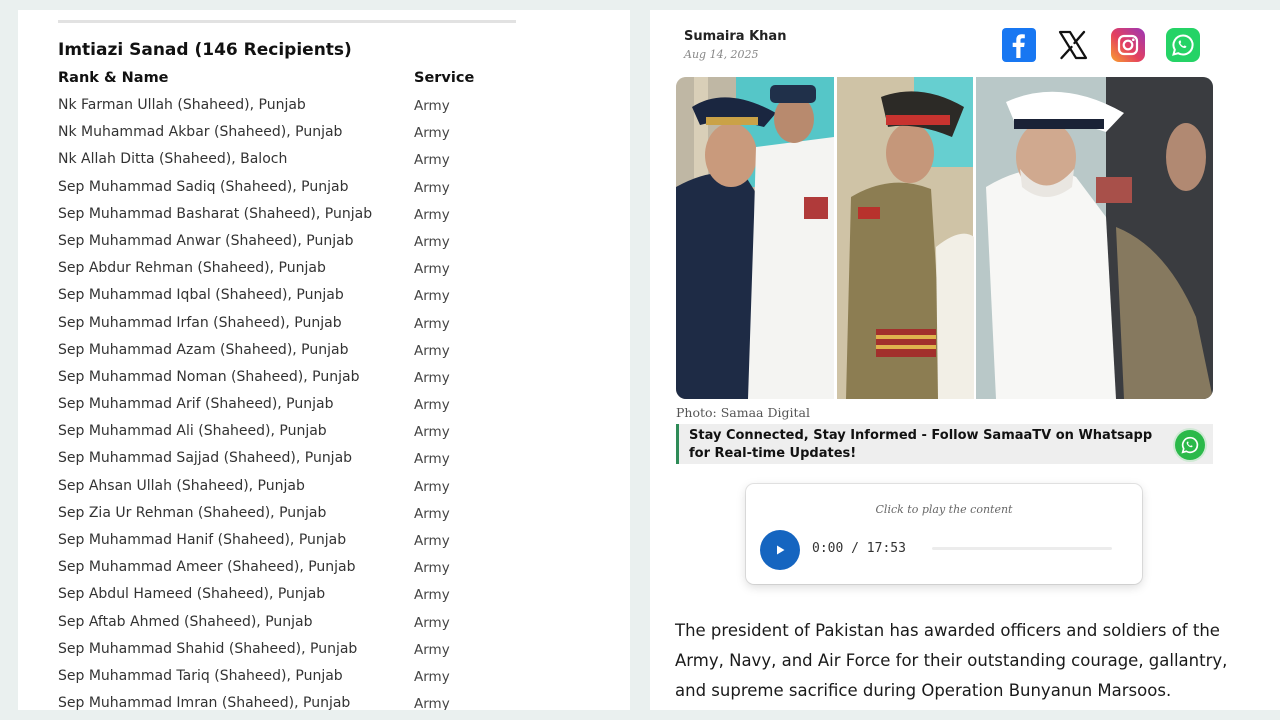  What do you see at coordinates (287, 21) in the screenshot?
I see `divider` at bounding box center [287, 21].